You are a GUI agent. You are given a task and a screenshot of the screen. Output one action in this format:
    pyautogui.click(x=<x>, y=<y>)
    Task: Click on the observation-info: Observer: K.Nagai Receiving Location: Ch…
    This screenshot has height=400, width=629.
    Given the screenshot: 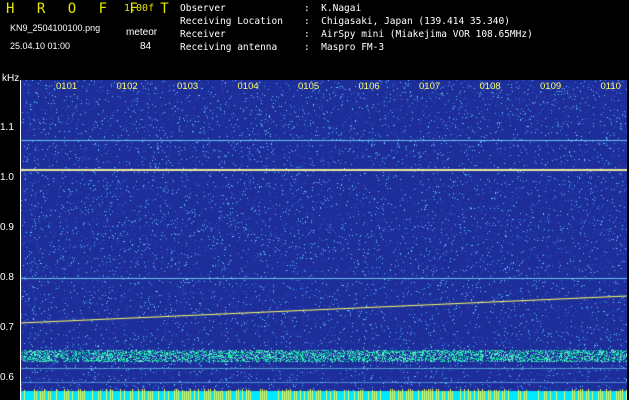 What is the action you would take?
    pyautogui.click(x=356, y=28)
    